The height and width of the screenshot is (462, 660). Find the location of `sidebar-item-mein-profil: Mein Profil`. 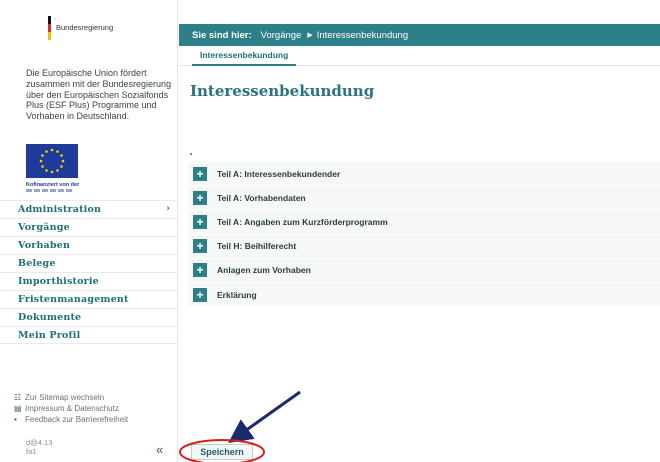

sidebar-item-mein-profil: Mein Profil is located at coordinates (89, 335).